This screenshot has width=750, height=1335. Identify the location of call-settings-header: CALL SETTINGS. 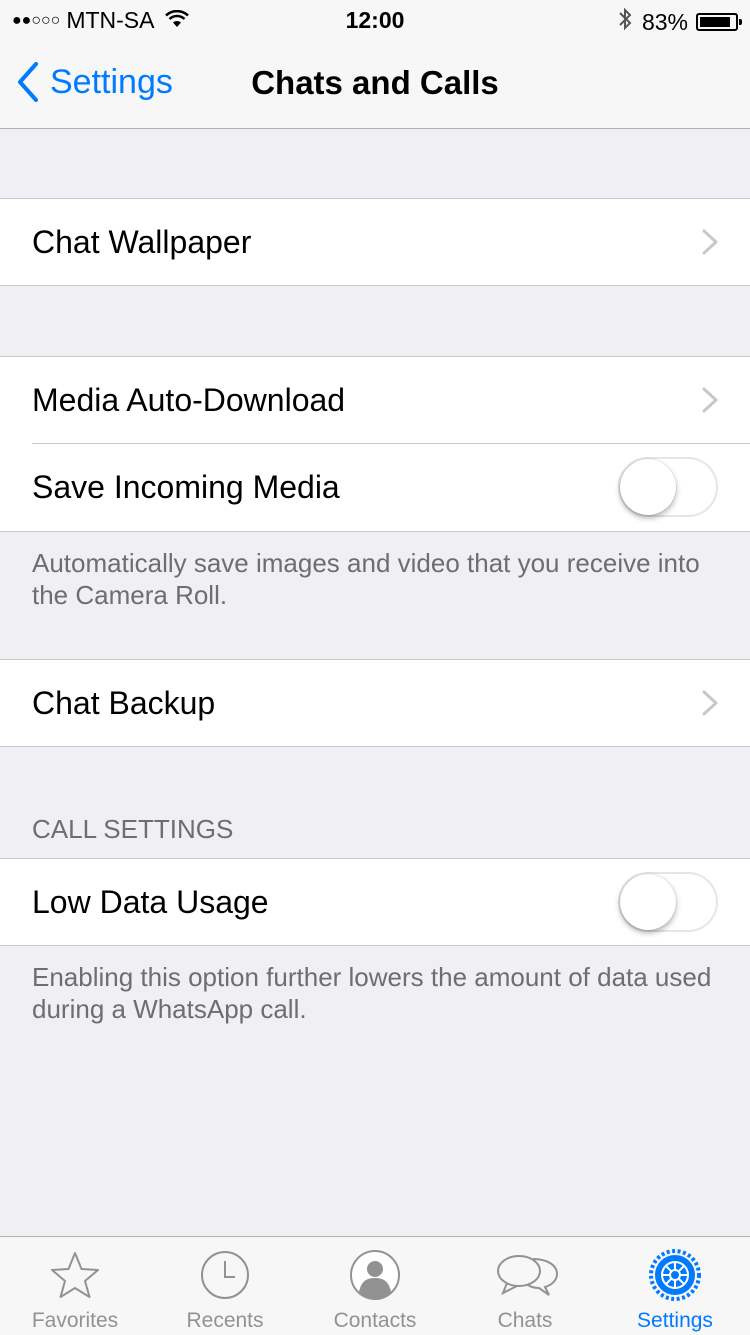
(133, 829).